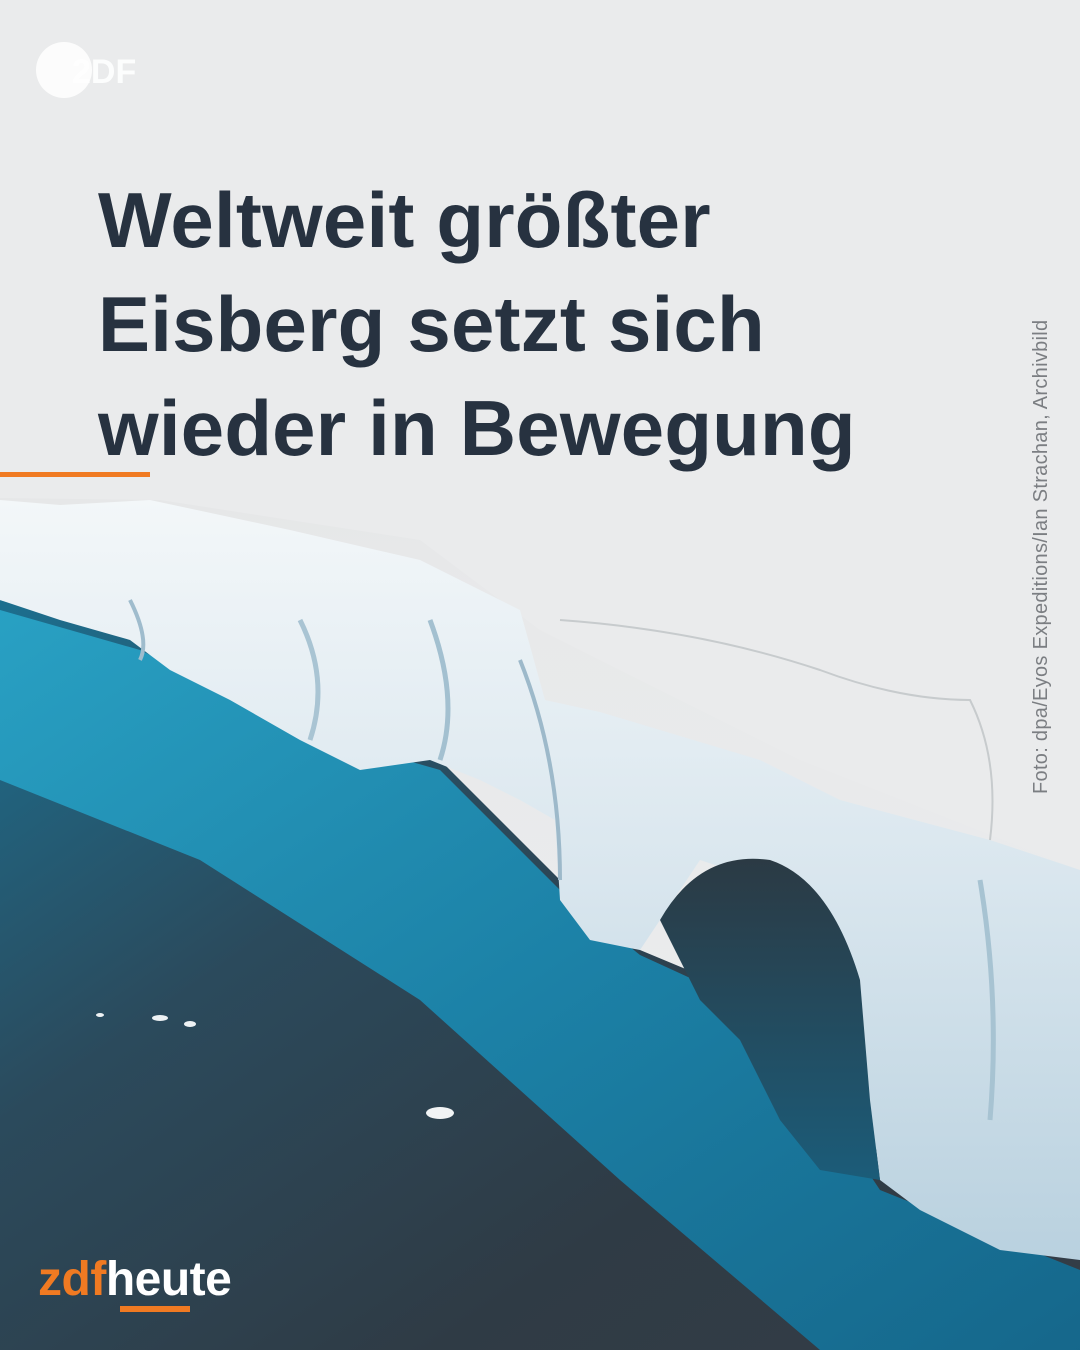  Describe the element at coordinates (155, 1309) in the screenshot. I see `brand-underline` at that location.